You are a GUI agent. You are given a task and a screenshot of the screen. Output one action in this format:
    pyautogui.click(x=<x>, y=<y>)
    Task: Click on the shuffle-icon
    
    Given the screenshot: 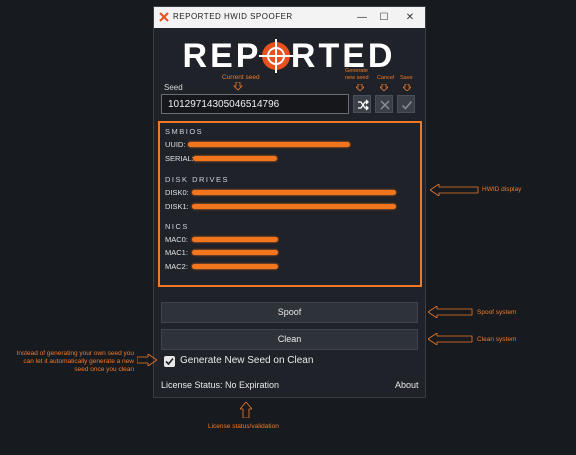 What is the action you would take?
    pyautogui.click(x=363, y=105)
    